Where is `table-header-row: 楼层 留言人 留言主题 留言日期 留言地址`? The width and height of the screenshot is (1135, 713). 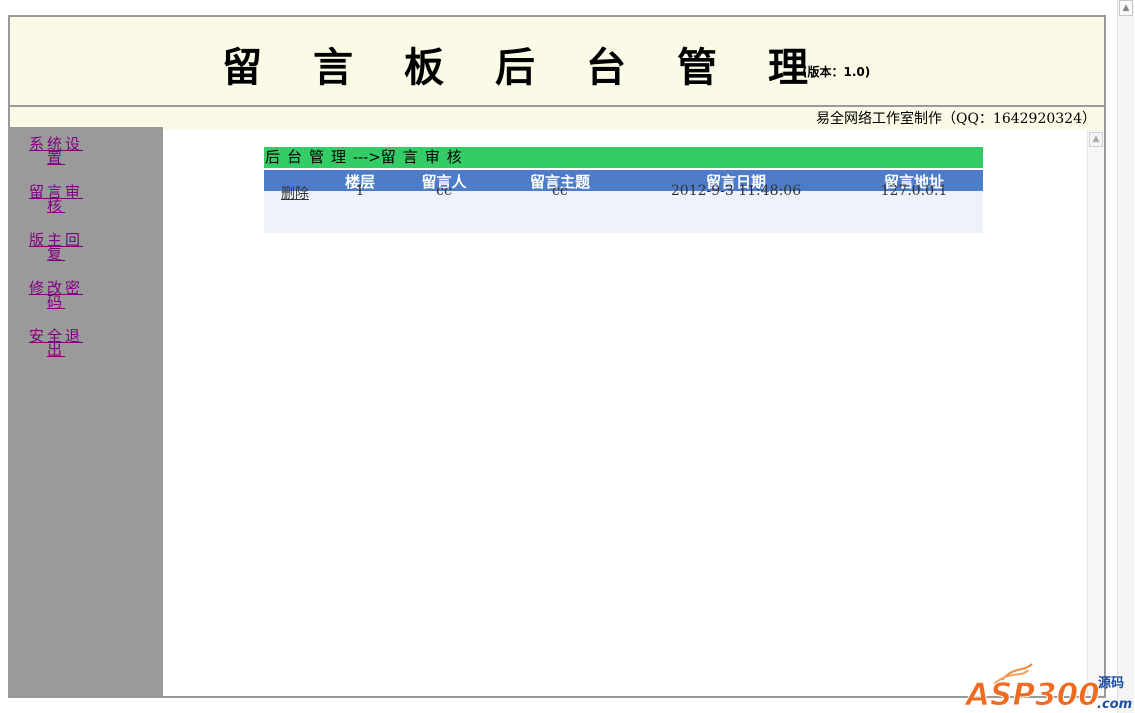 table-header-row: 楼层 留言人 留言主题 留言日期 留言地址 is located at coordinates (623, 180).